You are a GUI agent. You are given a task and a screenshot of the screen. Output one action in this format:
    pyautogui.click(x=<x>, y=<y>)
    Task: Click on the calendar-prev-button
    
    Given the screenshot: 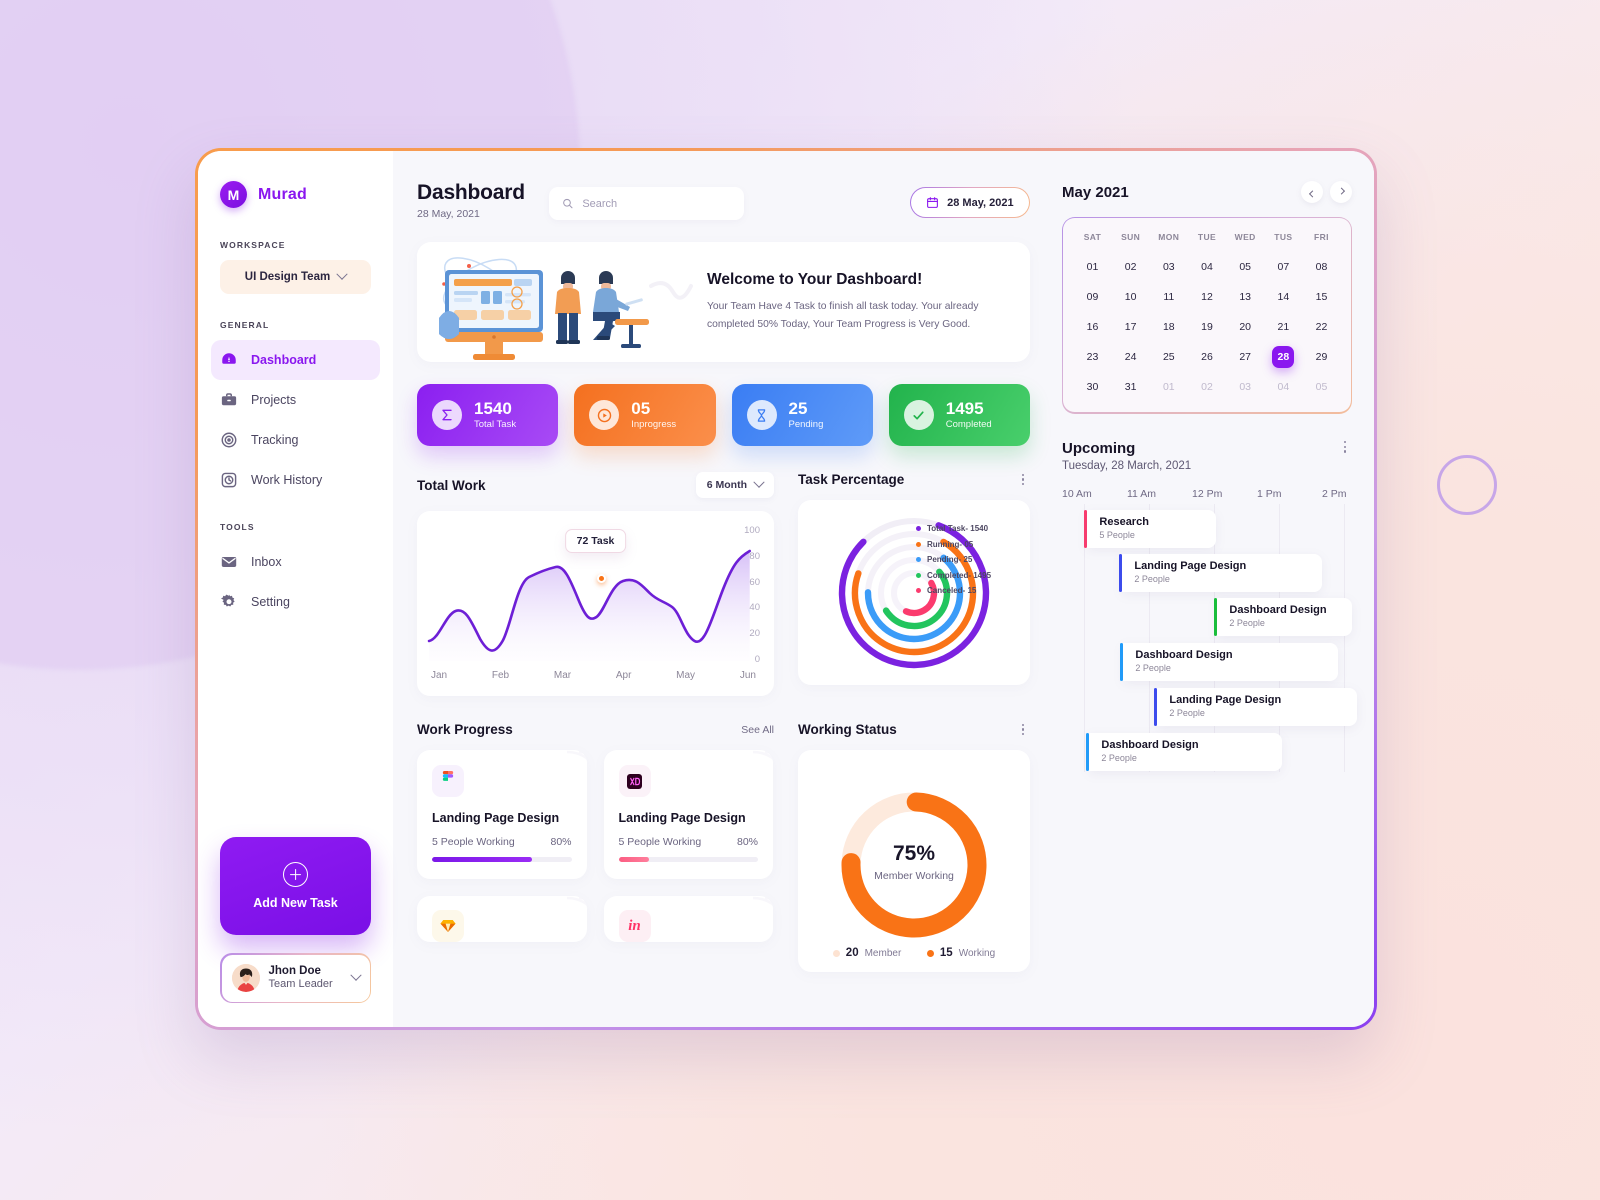 What is the action you would take?
    pyautogui.click(x=1312, y=192)
    